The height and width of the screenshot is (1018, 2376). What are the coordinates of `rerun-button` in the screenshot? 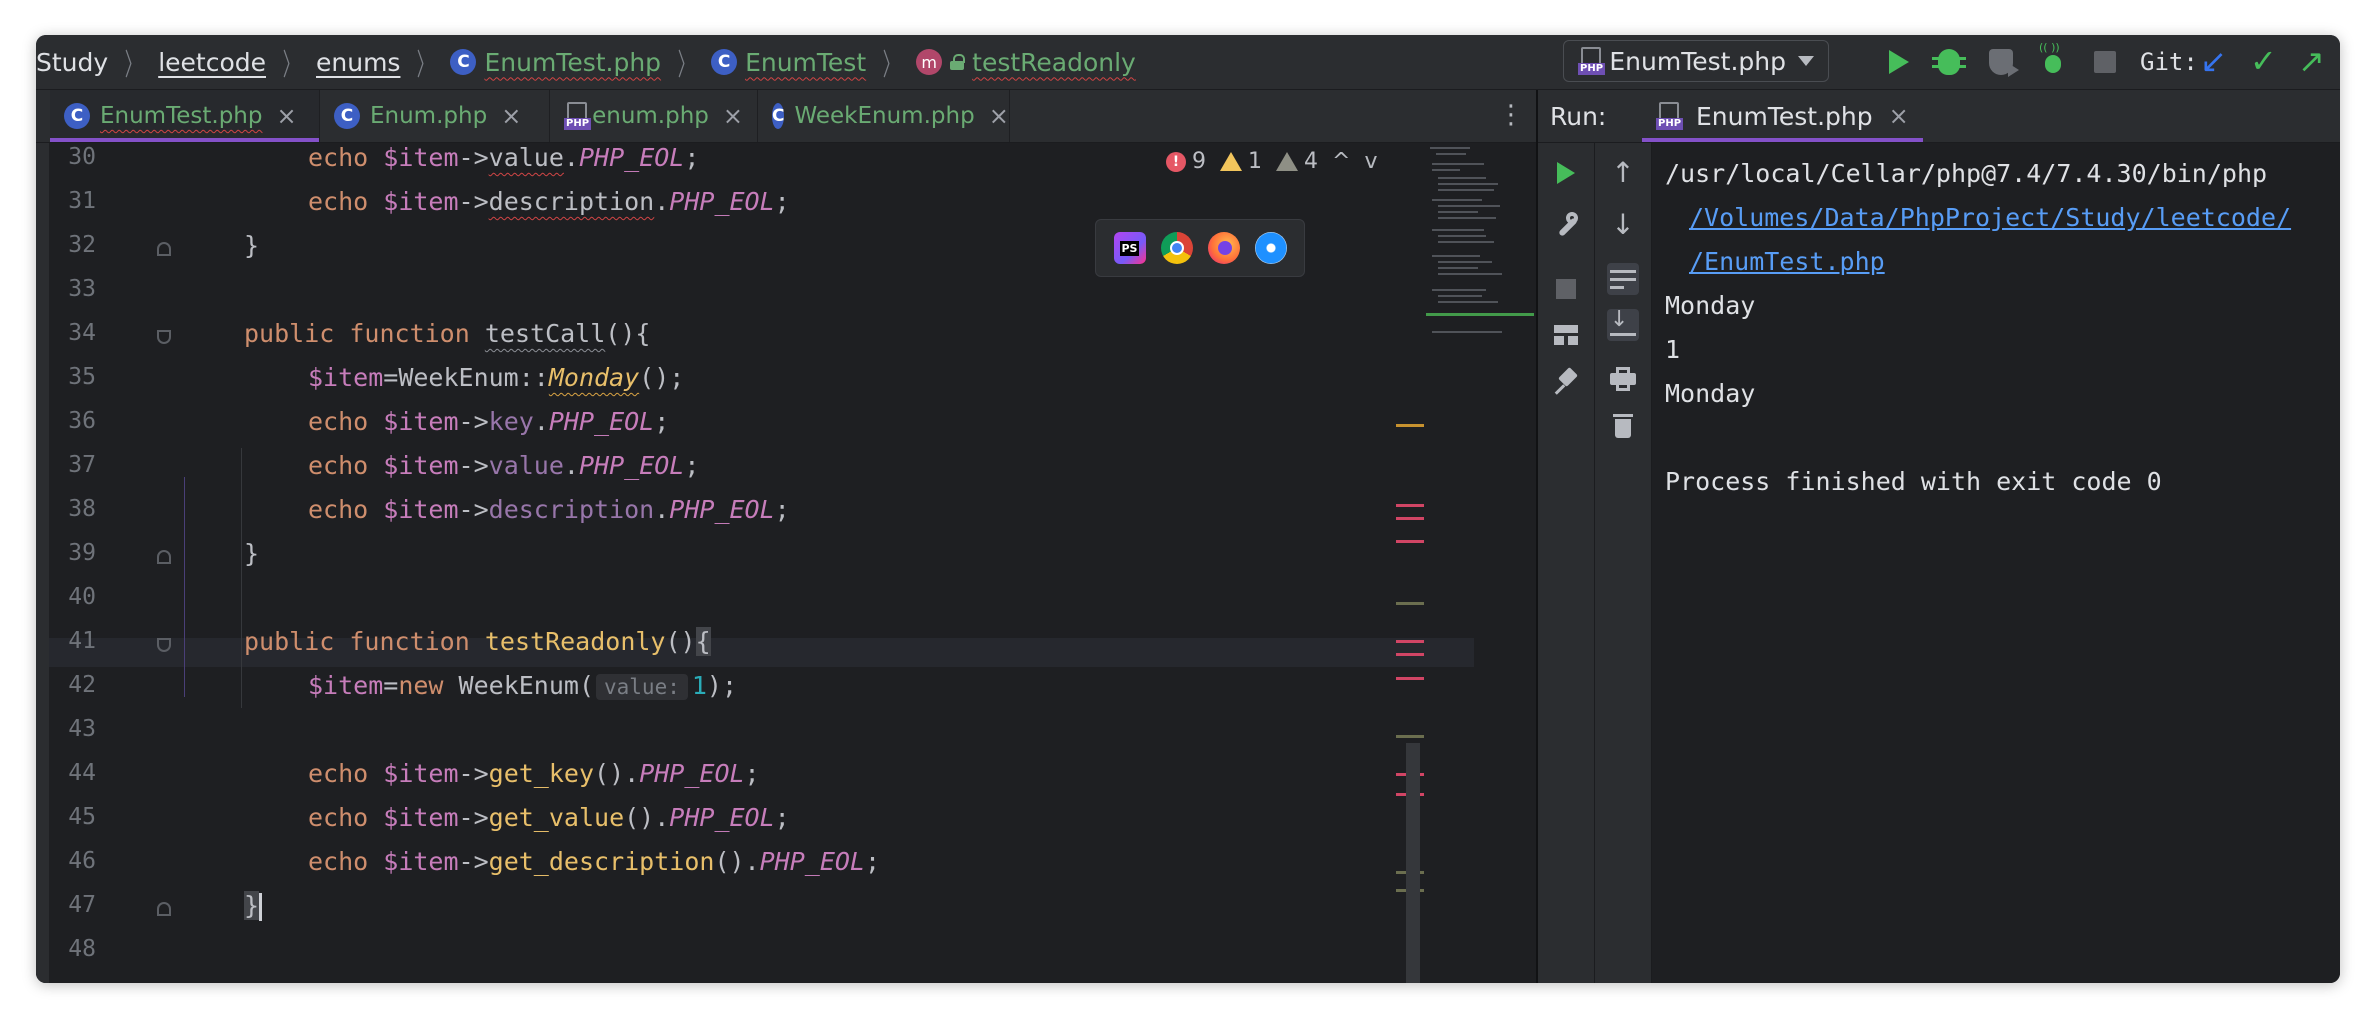 It's located at (1566, 173).